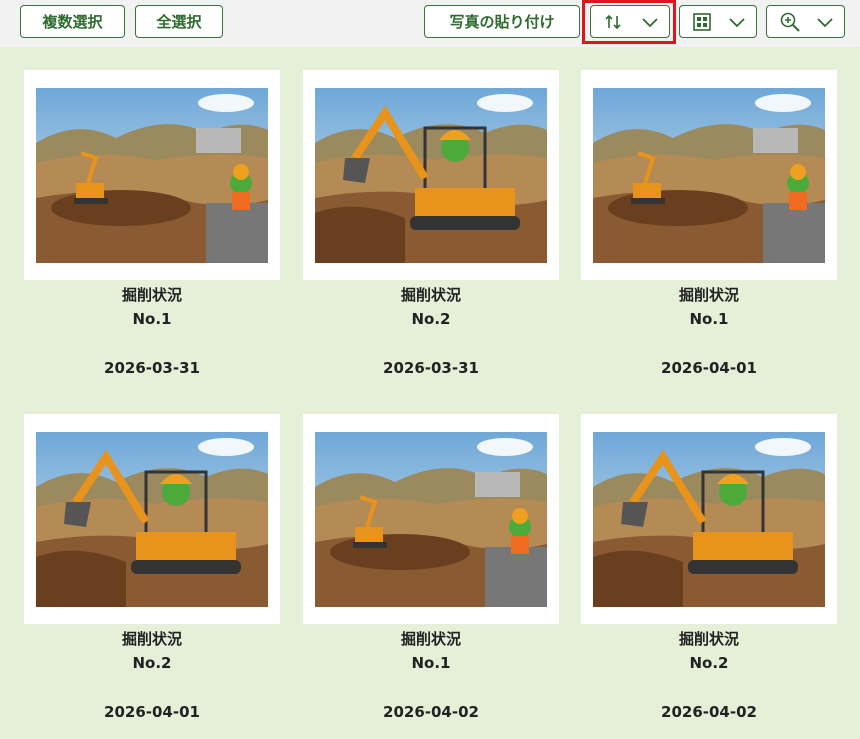  I want to click on sort-dropdown, so click(630, 21).